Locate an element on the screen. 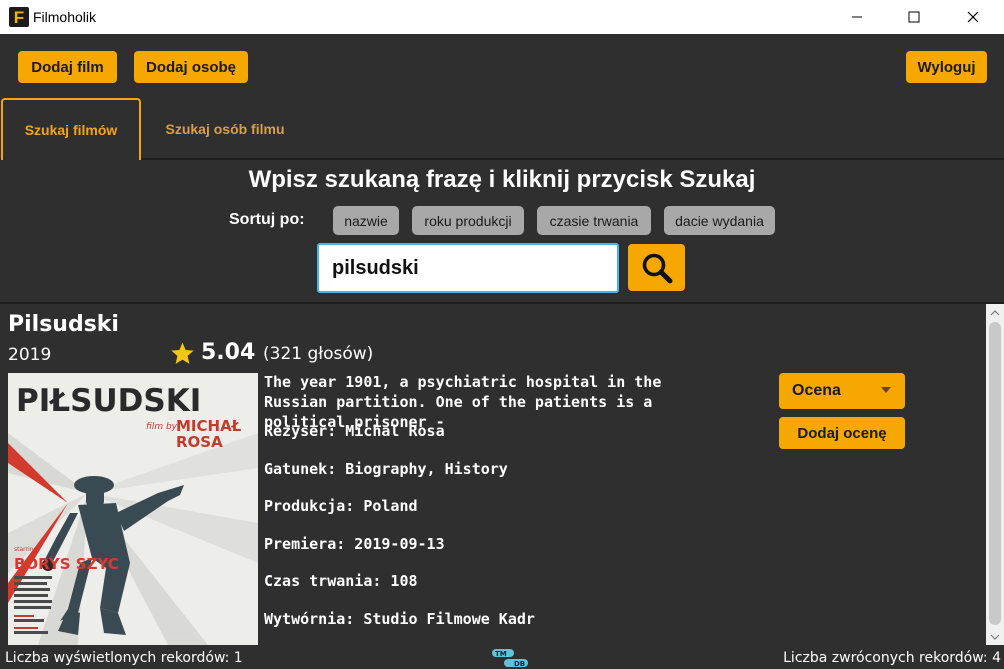 The image size is (1004, 669). movie-year: 2019 is located at coordinates (30, 355).